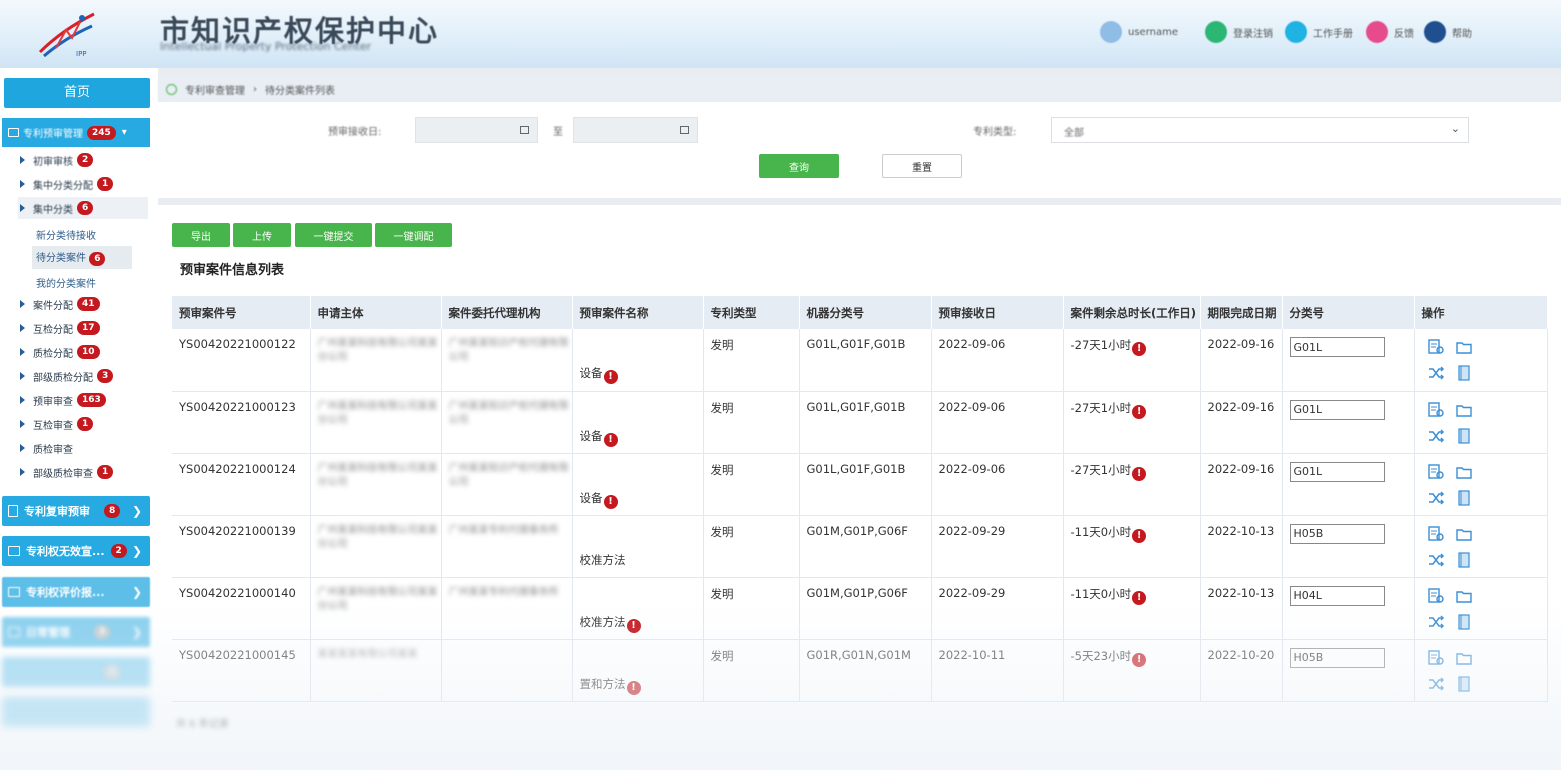 The height and width of the screenshot is (770, 1561). I want to click on submit-all-label: 一键提交, so click(333, 237).